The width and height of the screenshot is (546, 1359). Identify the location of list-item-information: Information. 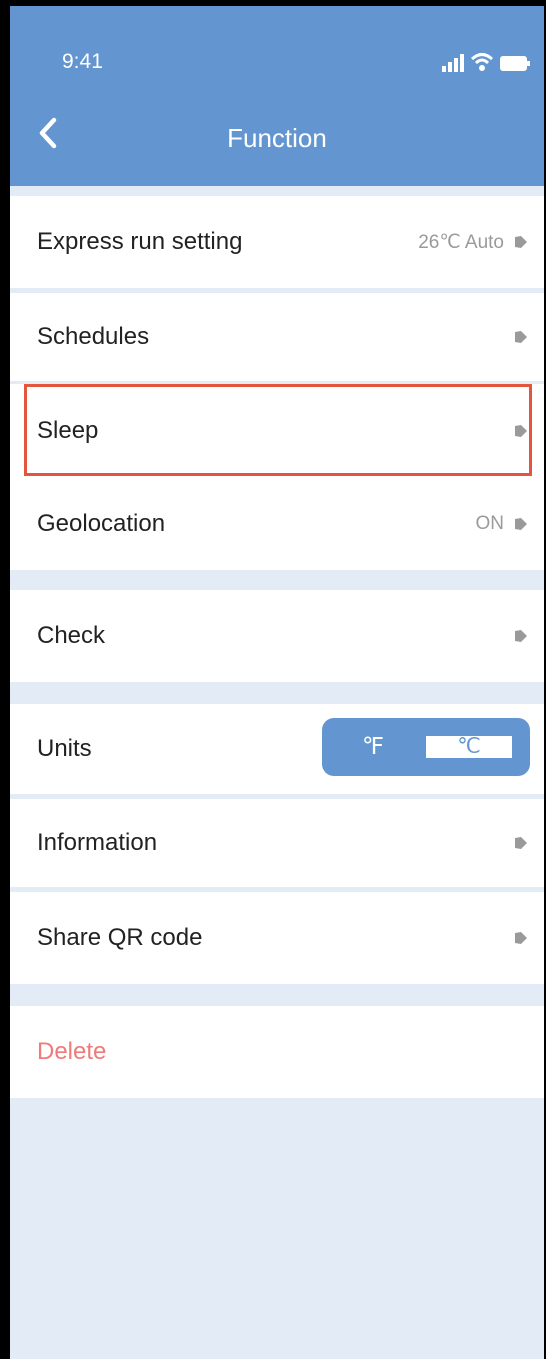
(277, 843).